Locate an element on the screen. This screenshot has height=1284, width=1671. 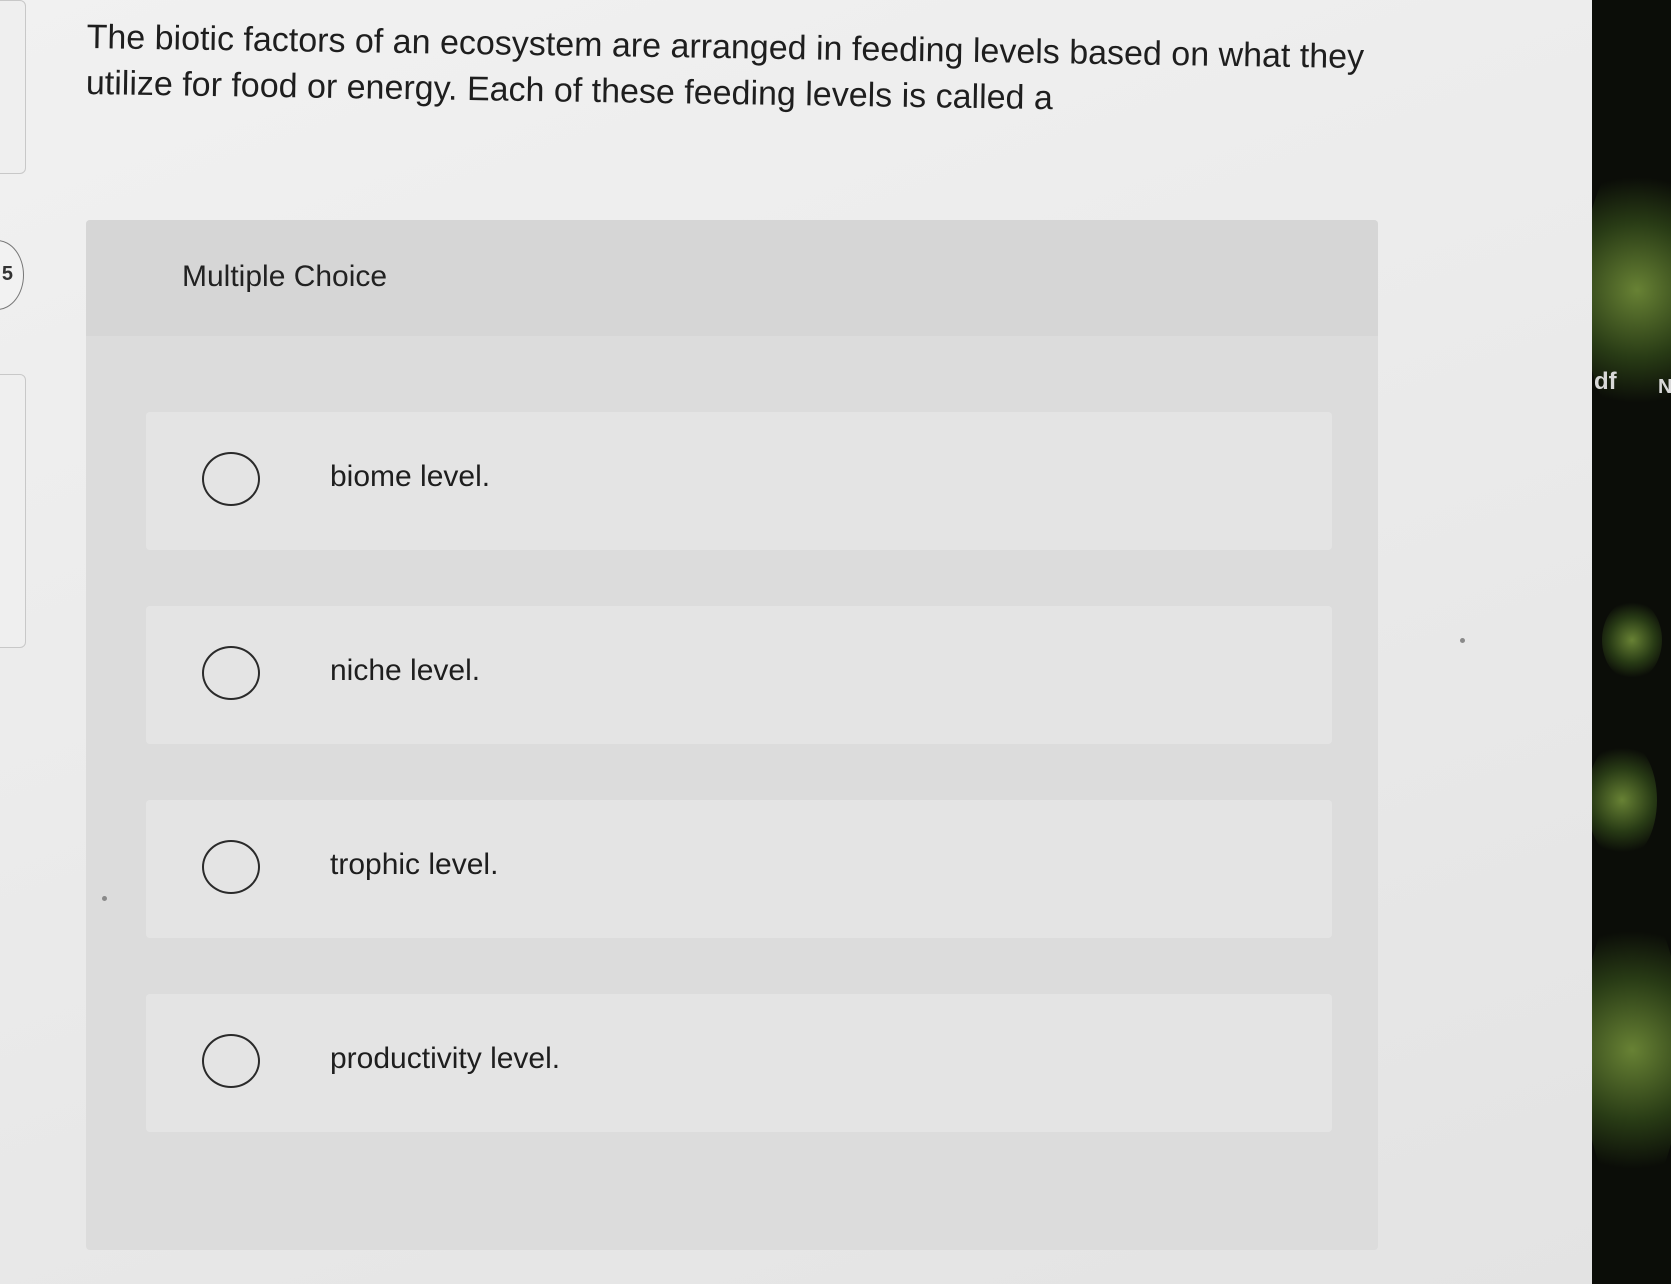
left-edge-nav-label: 5 is located at coordinates (7, 274).